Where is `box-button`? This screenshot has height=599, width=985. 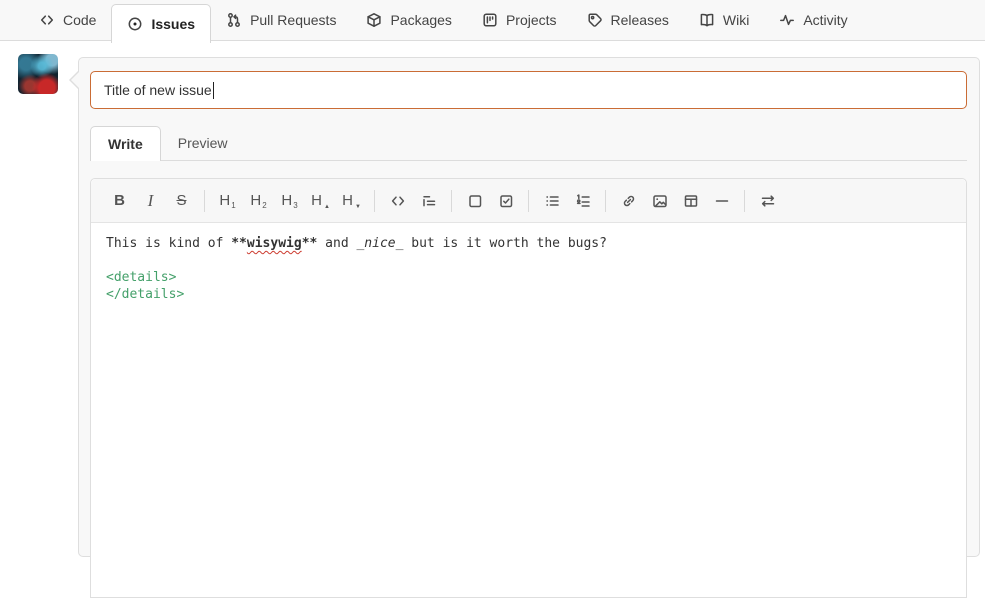
box-button is located at coordinates (474, 201).